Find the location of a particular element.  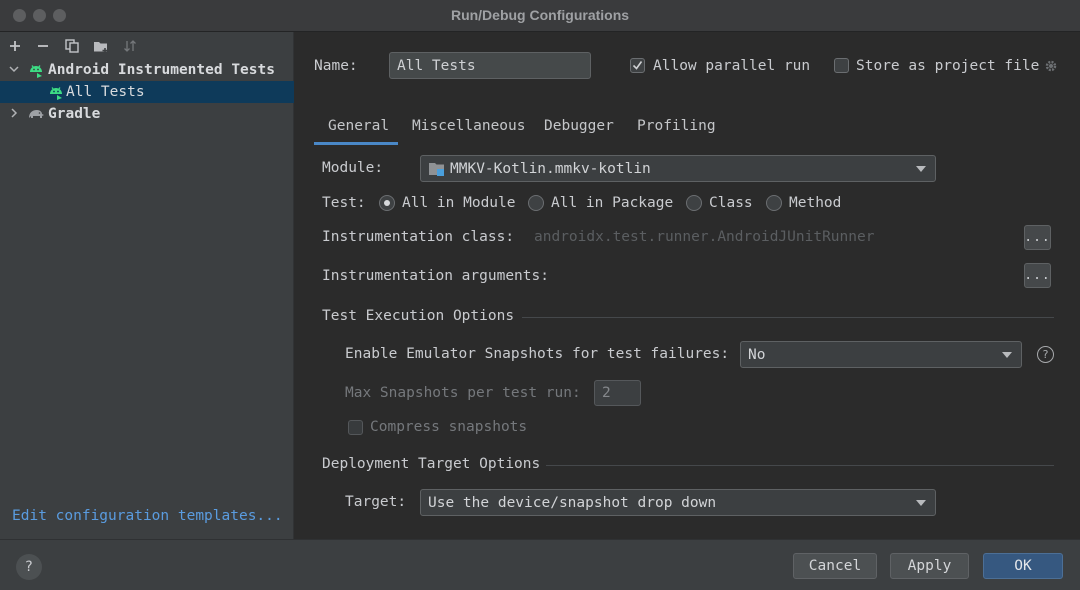

store-as-project-file-label: Store as project file is located at coordinates (947, 66).